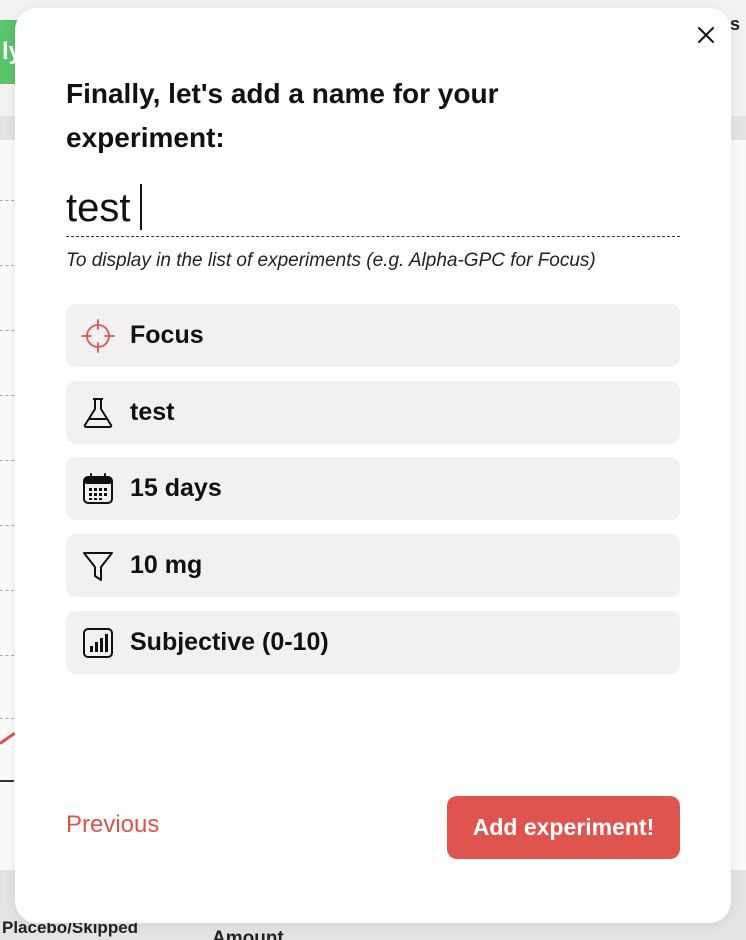 The width and height of the screenshot is (746, 940). I want to click on experiment-name-field, so click(373, 208).